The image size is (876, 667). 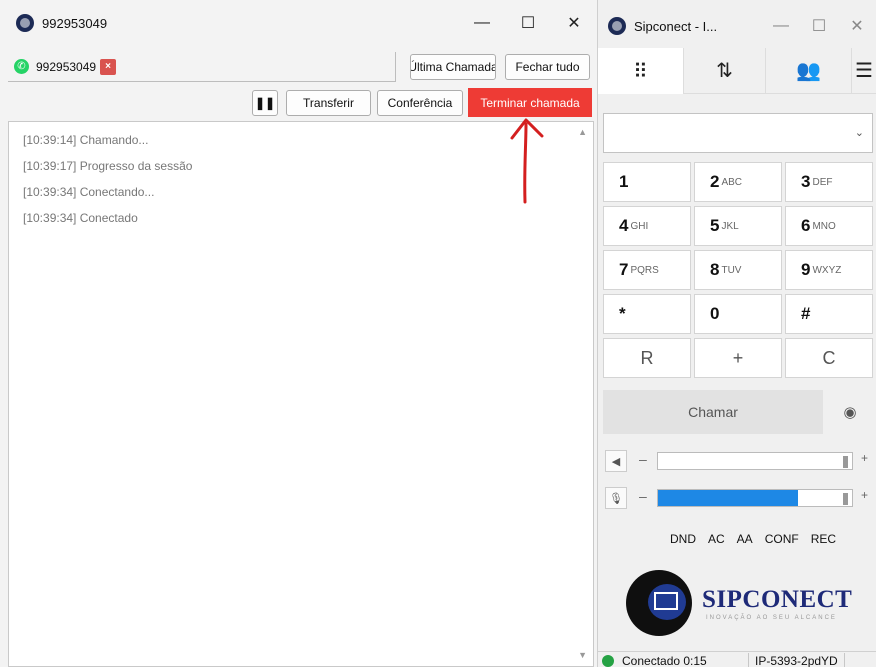 What do you see at coordinates (547, 67) in the screenshot?
I see `close-all-button: Fechar tudo` at bounding box center [547, 67].